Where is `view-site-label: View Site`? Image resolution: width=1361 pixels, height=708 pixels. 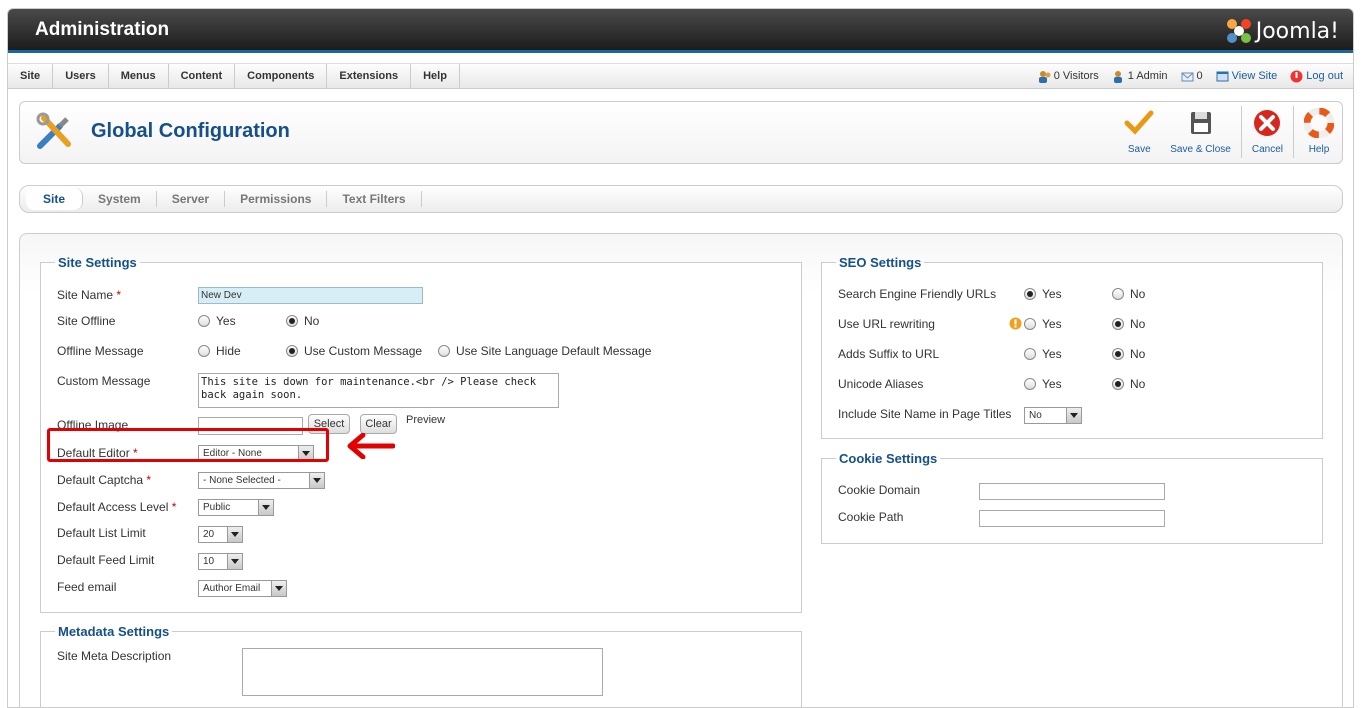 view-site-label: View Site is located at coordinates (1255, 76).